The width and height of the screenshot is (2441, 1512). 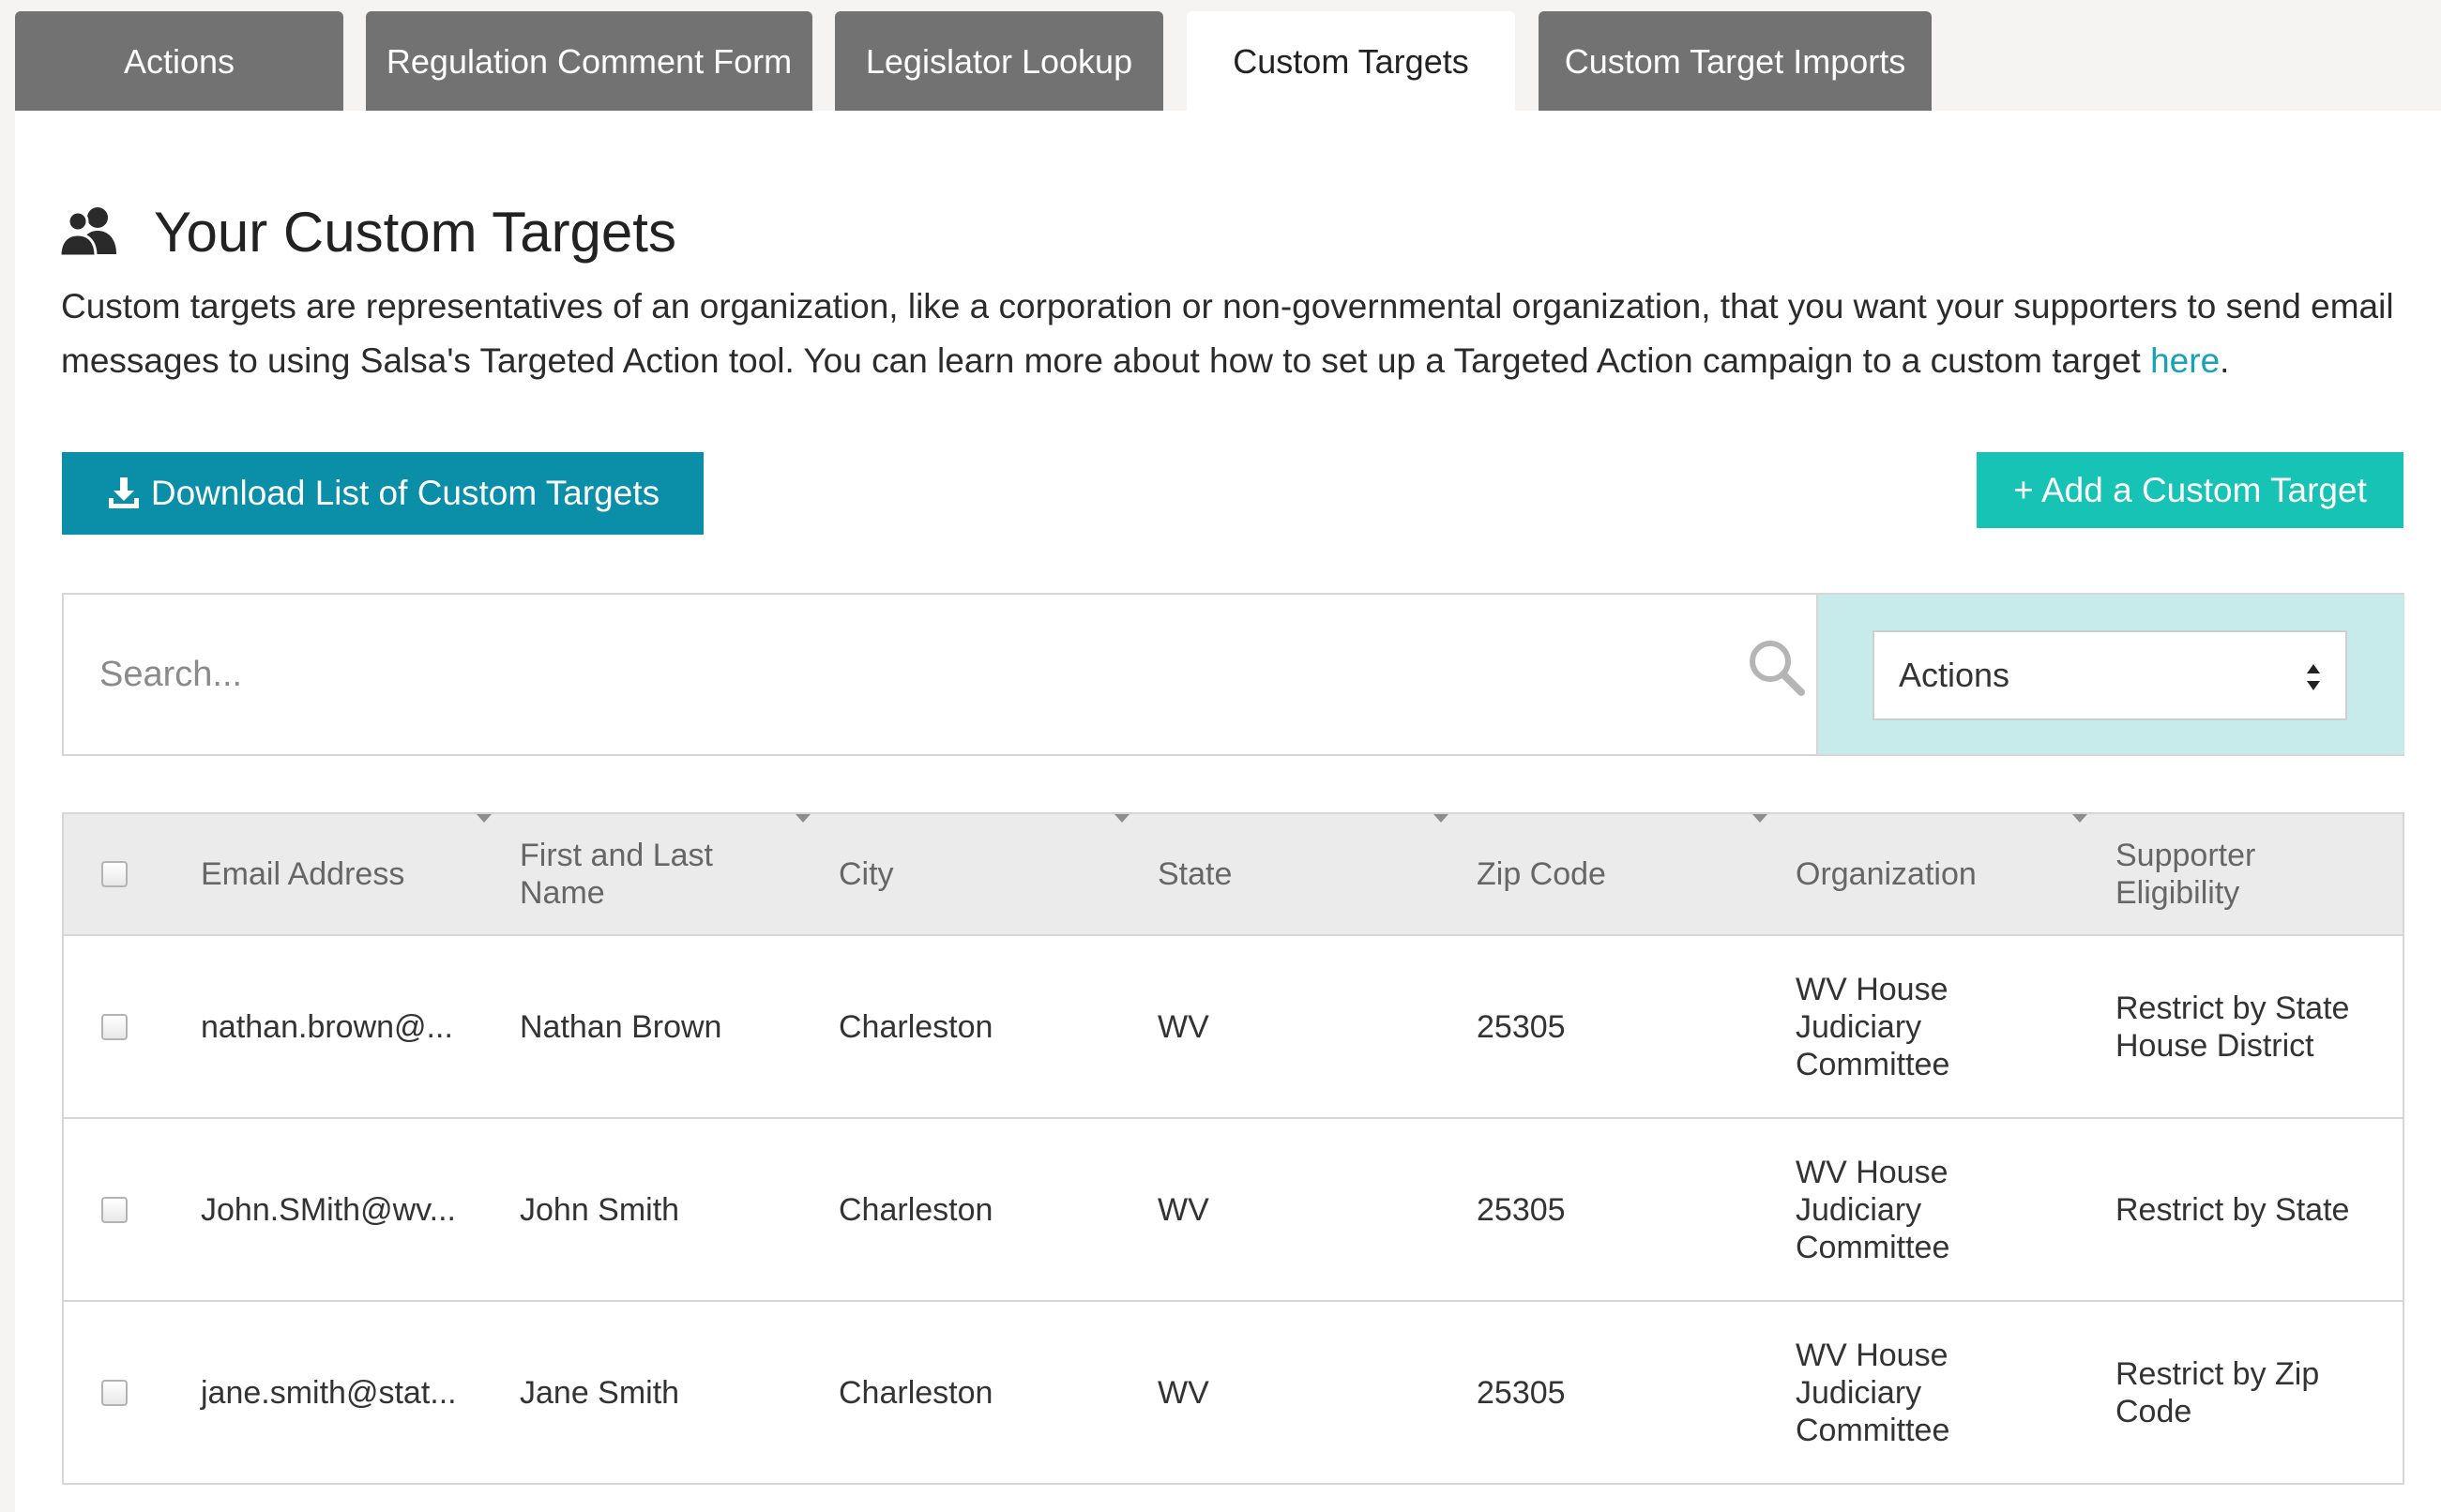 I want to click on cell-name: John Smith, so click(x=600, y=1209).